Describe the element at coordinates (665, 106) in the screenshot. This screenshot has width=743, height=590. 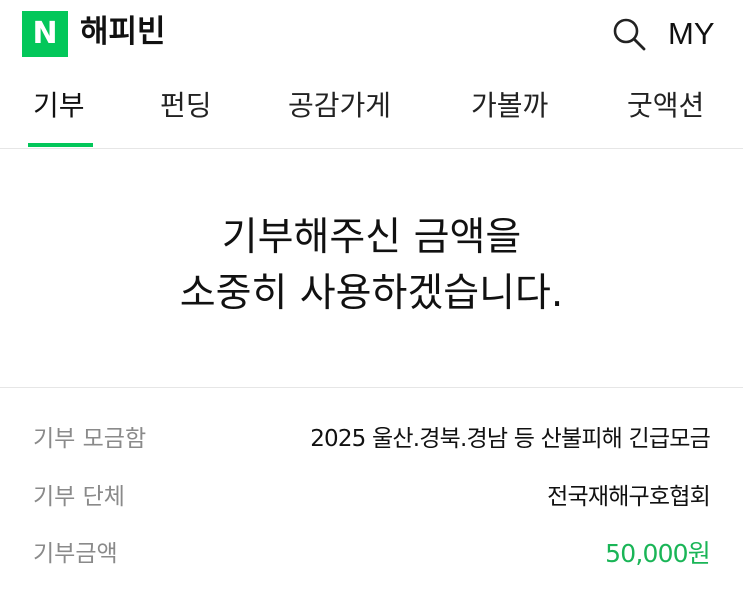
I see `tab-good-action: 굿액션` at that location.